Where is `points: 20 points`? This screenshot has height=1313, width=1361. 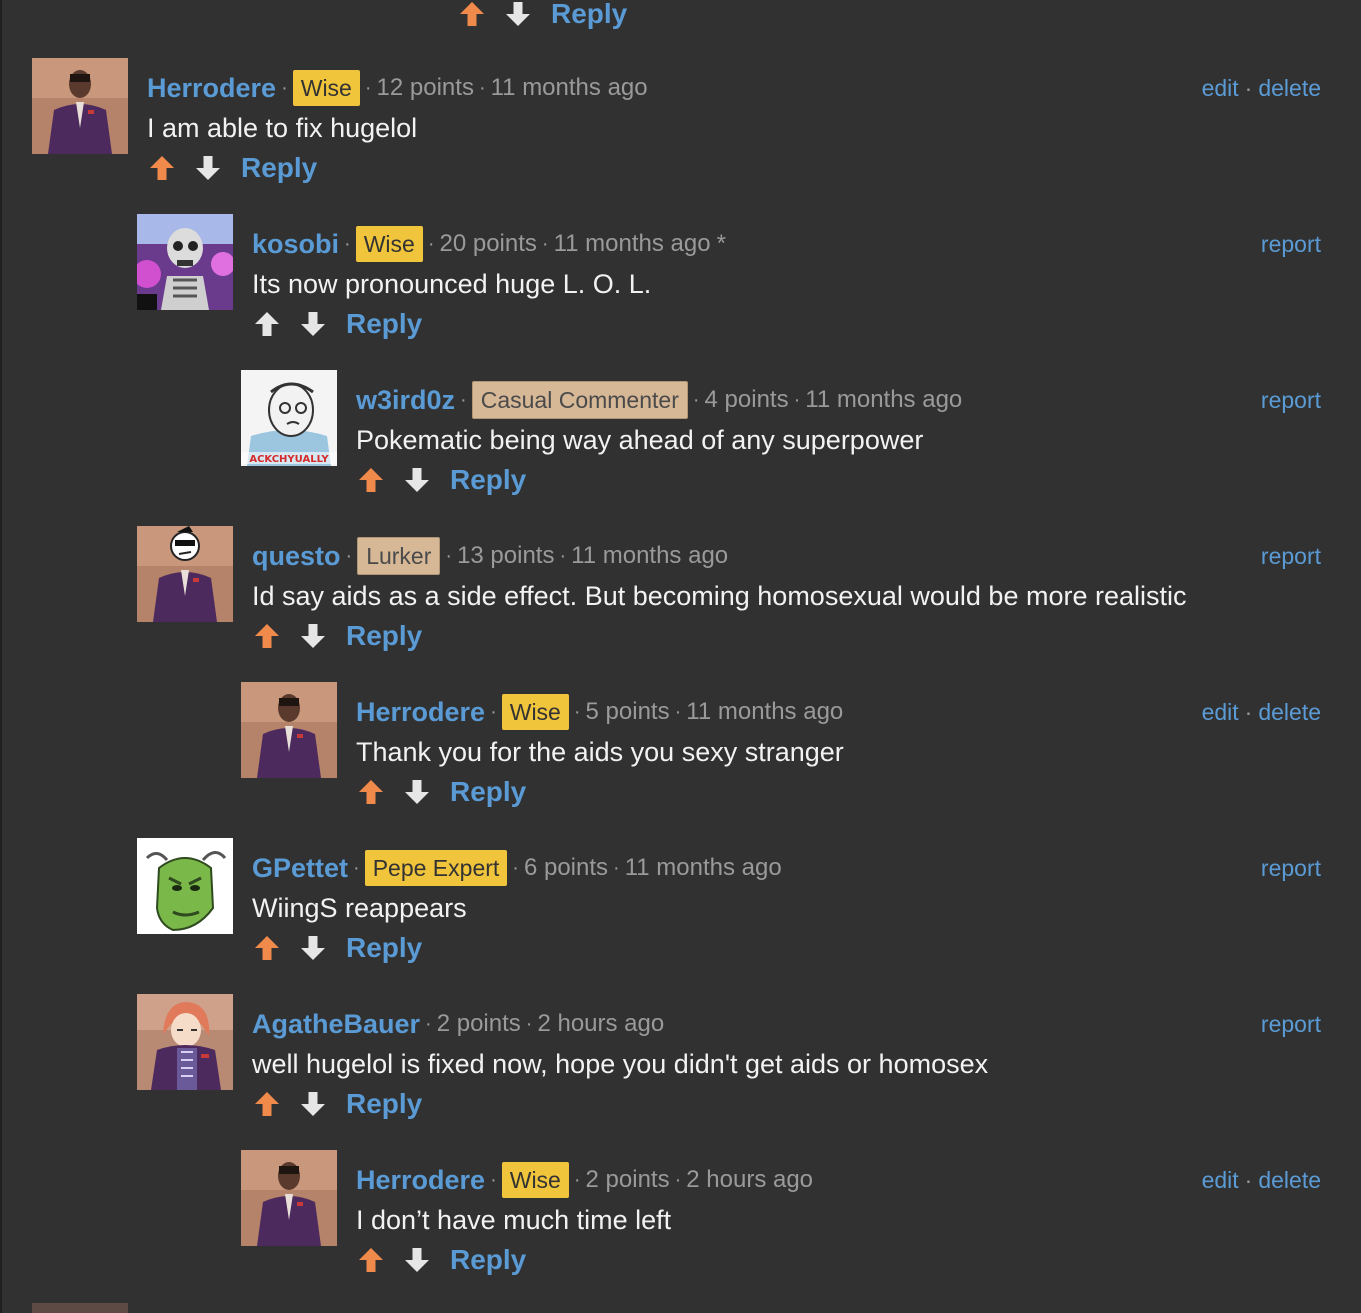 points: 20 points is located at coordinates (488, 243).